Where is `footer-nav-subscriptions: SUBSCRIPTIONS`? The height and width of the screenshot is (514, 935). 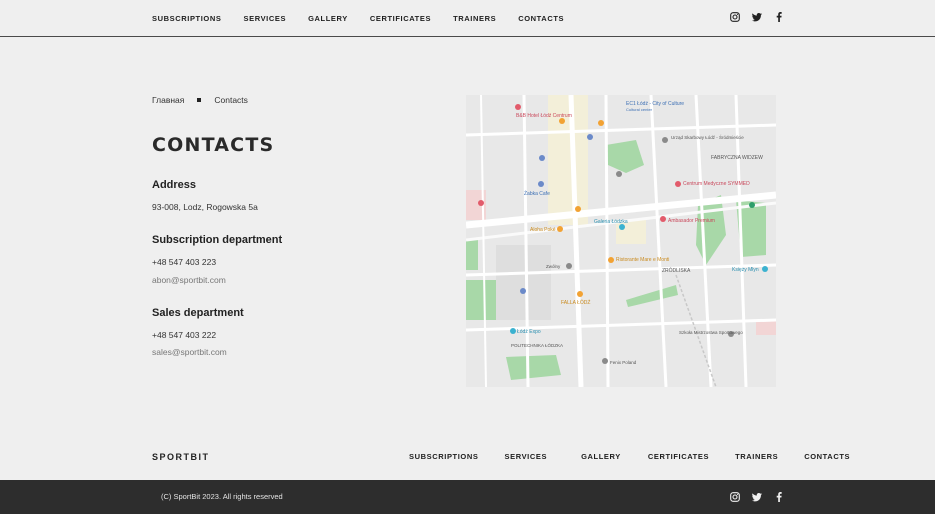
footer-nav-subscriptions: SUBSCRIPTIONS is located at coordinates (443, 456).